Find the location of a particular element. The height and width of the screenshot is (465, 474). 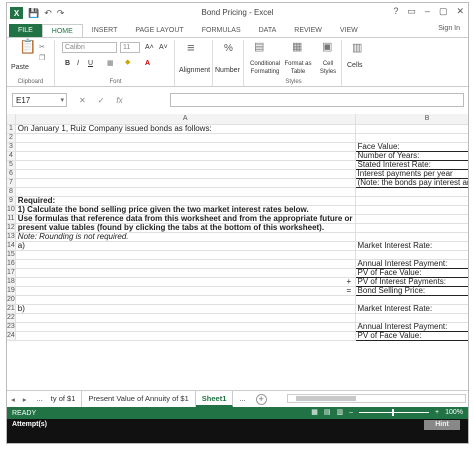

alignment-icon: ≡ is located at coordinates (191, 47).